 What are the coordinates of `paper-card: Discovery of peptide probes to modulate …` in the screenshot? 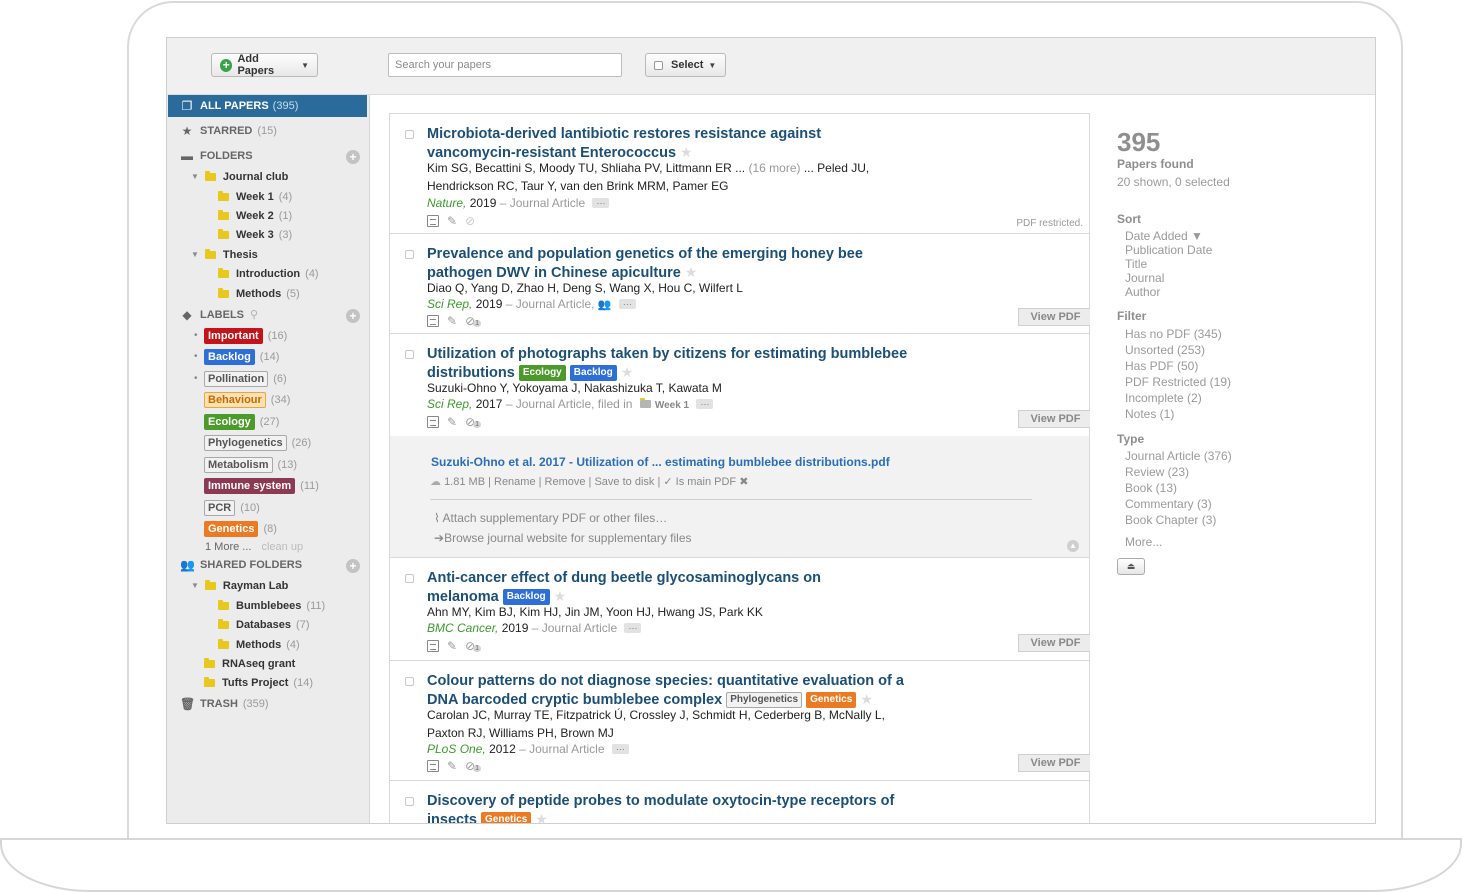 It's located at (739, 801).